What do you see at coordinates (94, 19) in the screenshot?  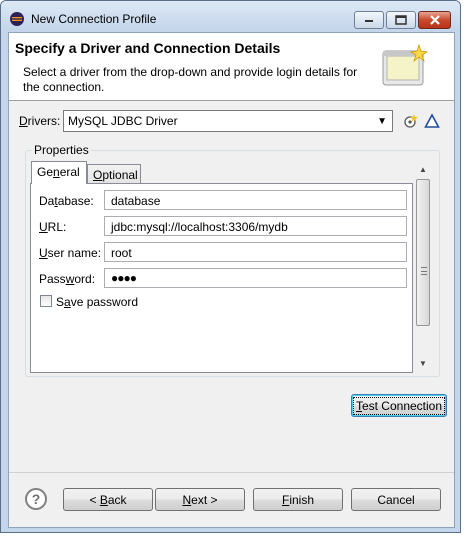 I see `window-title: New Connection Profile` at bounding box center [94, 19].